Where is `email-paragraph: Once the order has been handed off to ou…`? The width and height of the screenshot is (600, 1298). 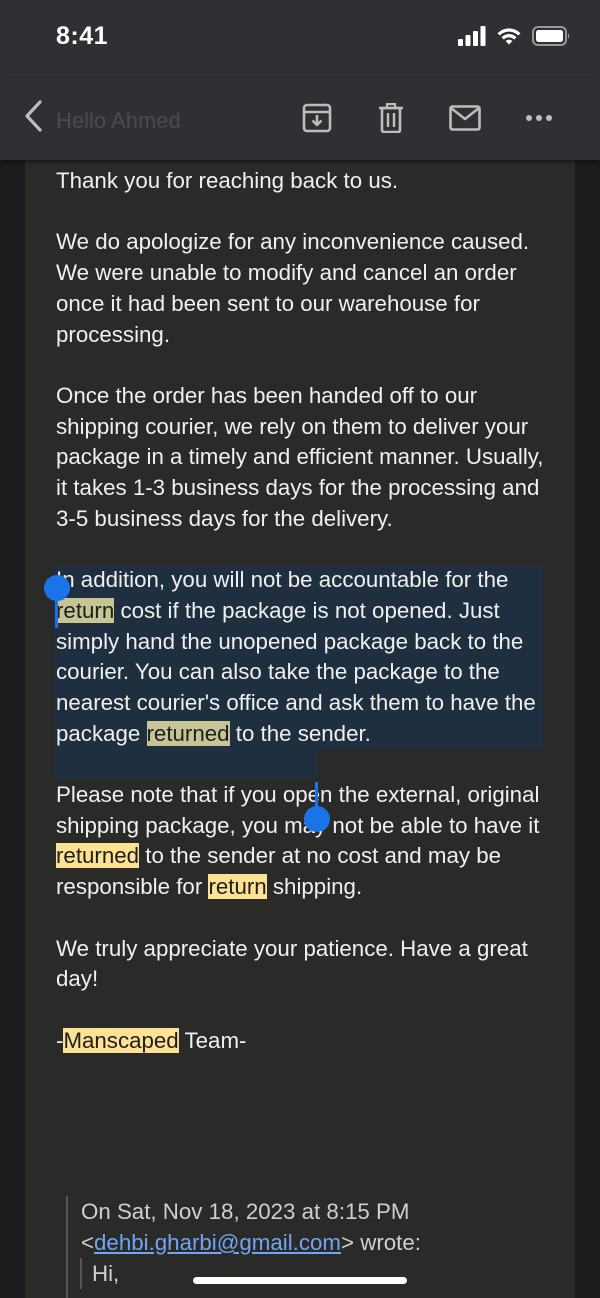
email-paragraph: Once the order has been handed off to ou… is located at coordinates (300, 456).